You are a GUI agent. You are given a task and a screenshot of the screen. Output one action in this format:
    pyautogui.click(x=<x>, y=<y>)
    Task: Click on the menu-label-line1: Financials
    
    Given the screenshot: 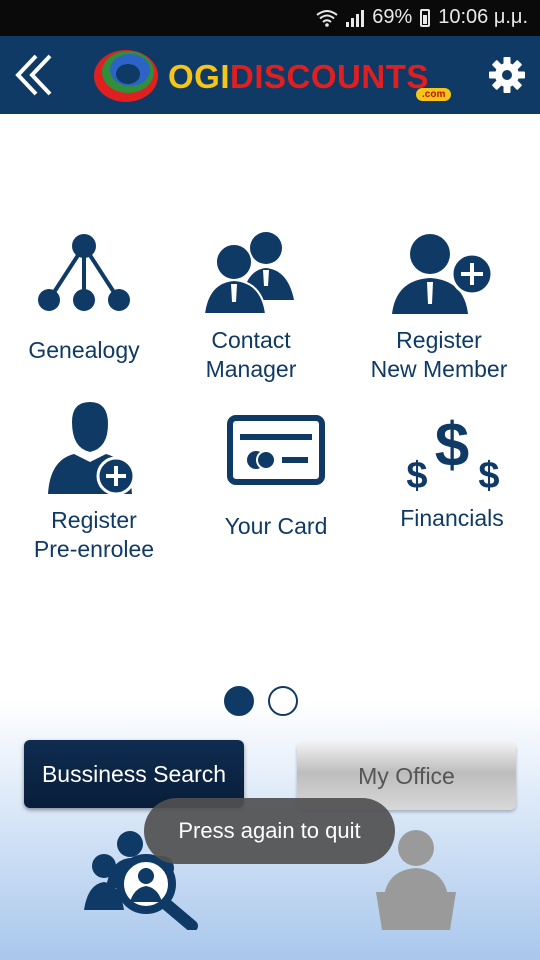 What is the action you would take?
    pyautogui.click(x=452, y=518)
    